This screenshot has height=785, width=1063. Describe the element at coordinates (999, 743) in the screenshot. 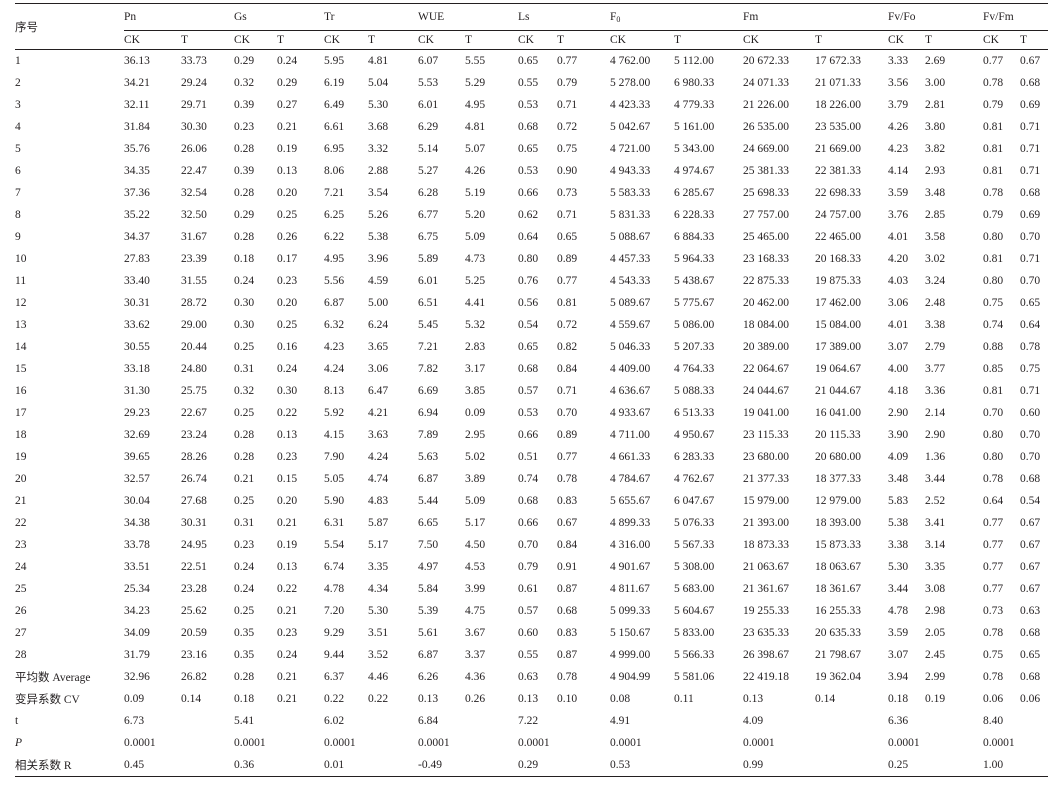

I see `stat-value: 0.0001` at that location.